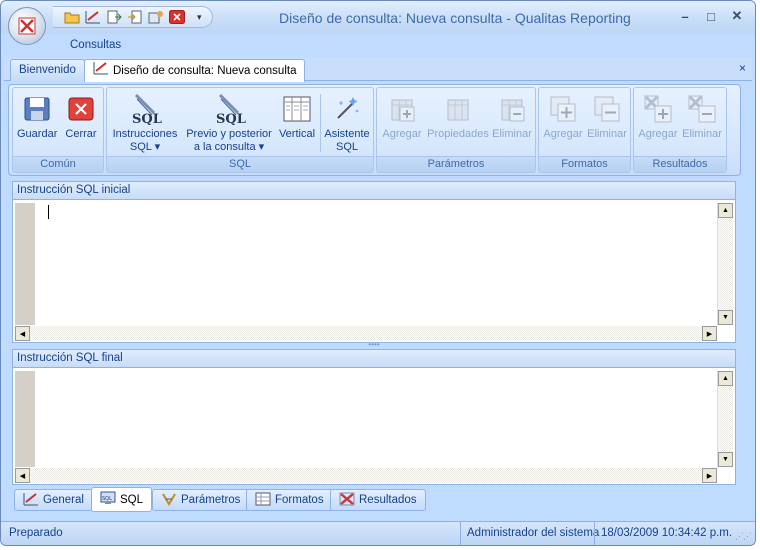 Image resolution: width=760 pixels, height=550 pixels. Describe the element at coordinates (95, 45) in the screenshot. I see `ribbon-tab-consultas: Consultas` at that location.